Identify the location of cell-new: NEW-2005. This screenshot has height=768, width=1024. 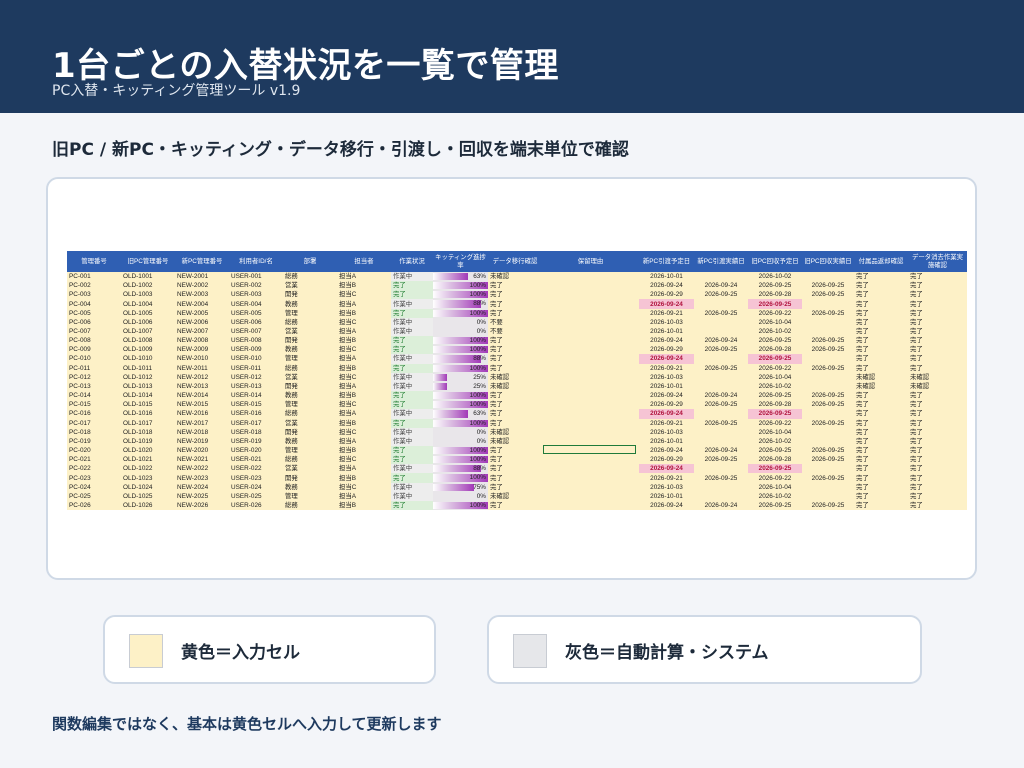
(202, 313).